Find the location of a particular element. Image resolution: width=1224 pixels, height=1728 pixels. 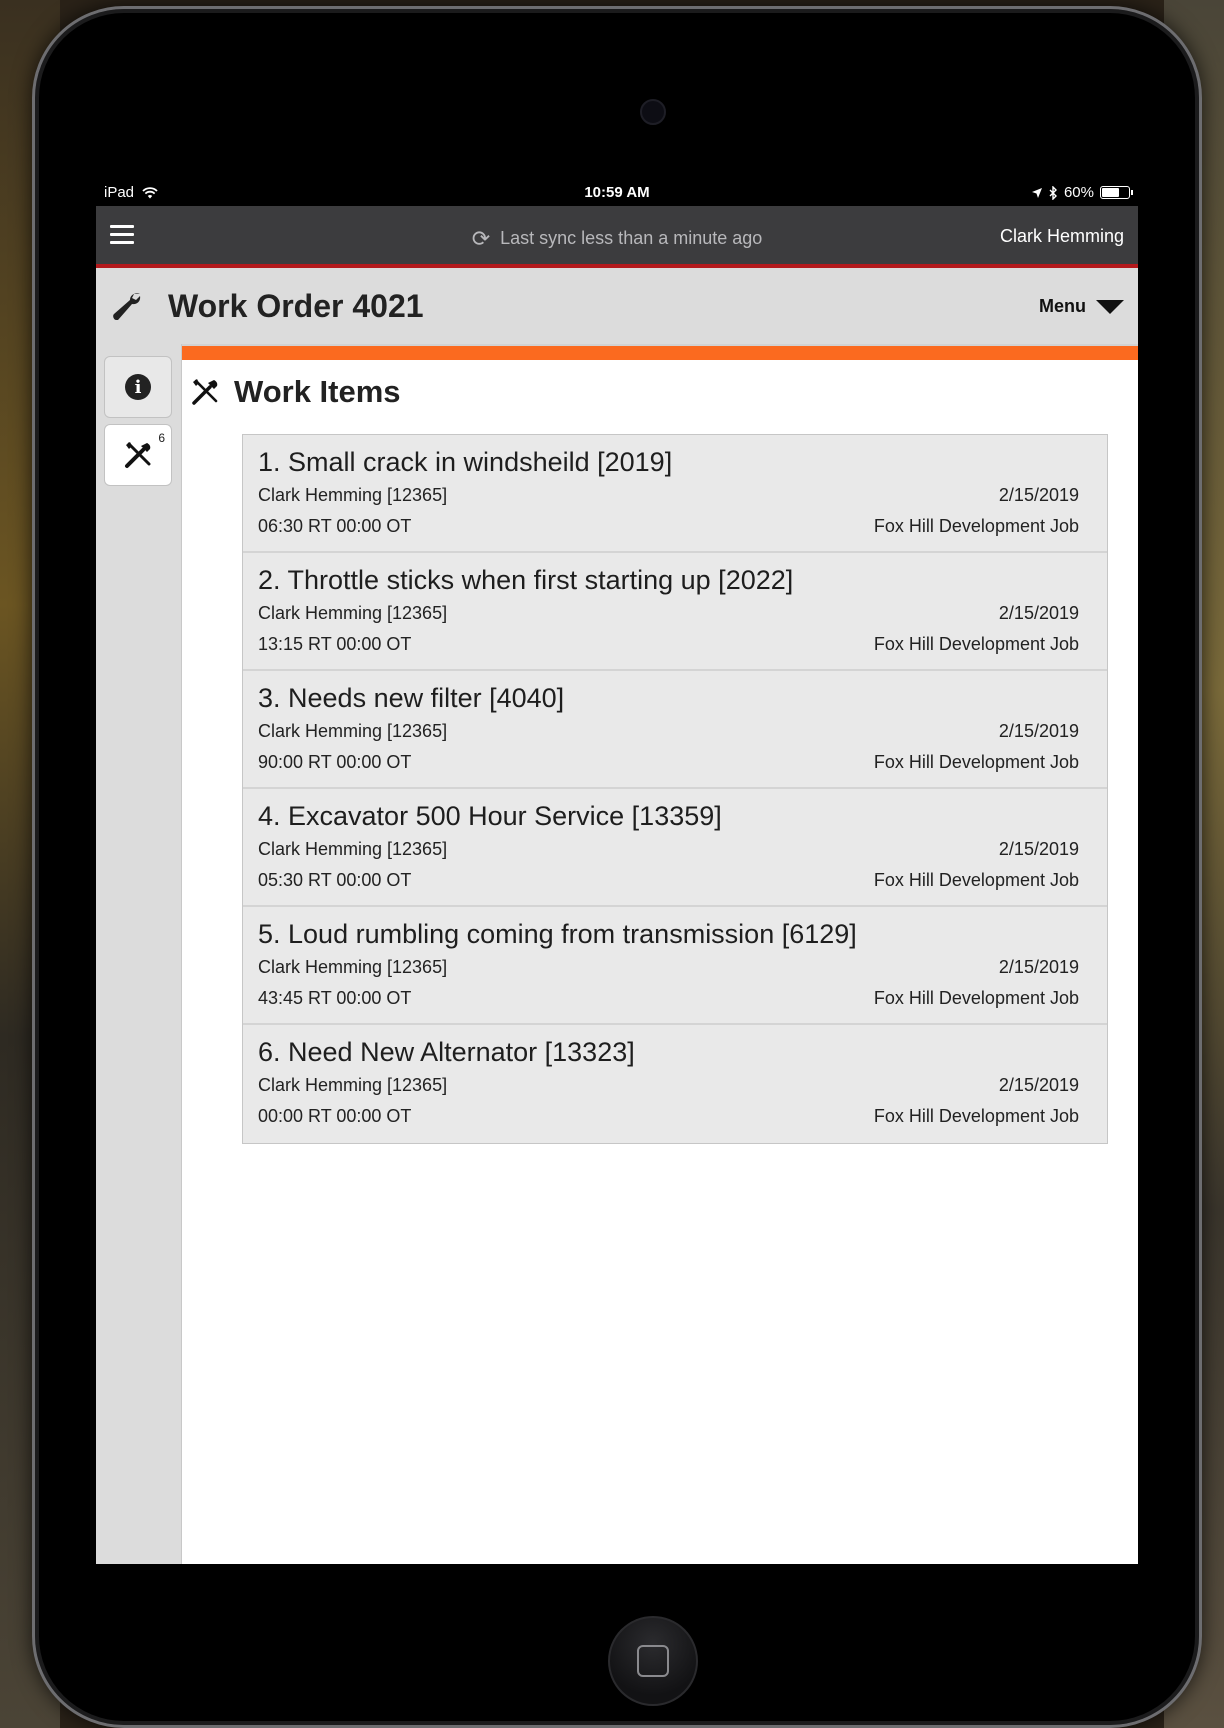

menu-dropdown-button: Menu is located at coordinates (1081, 306).